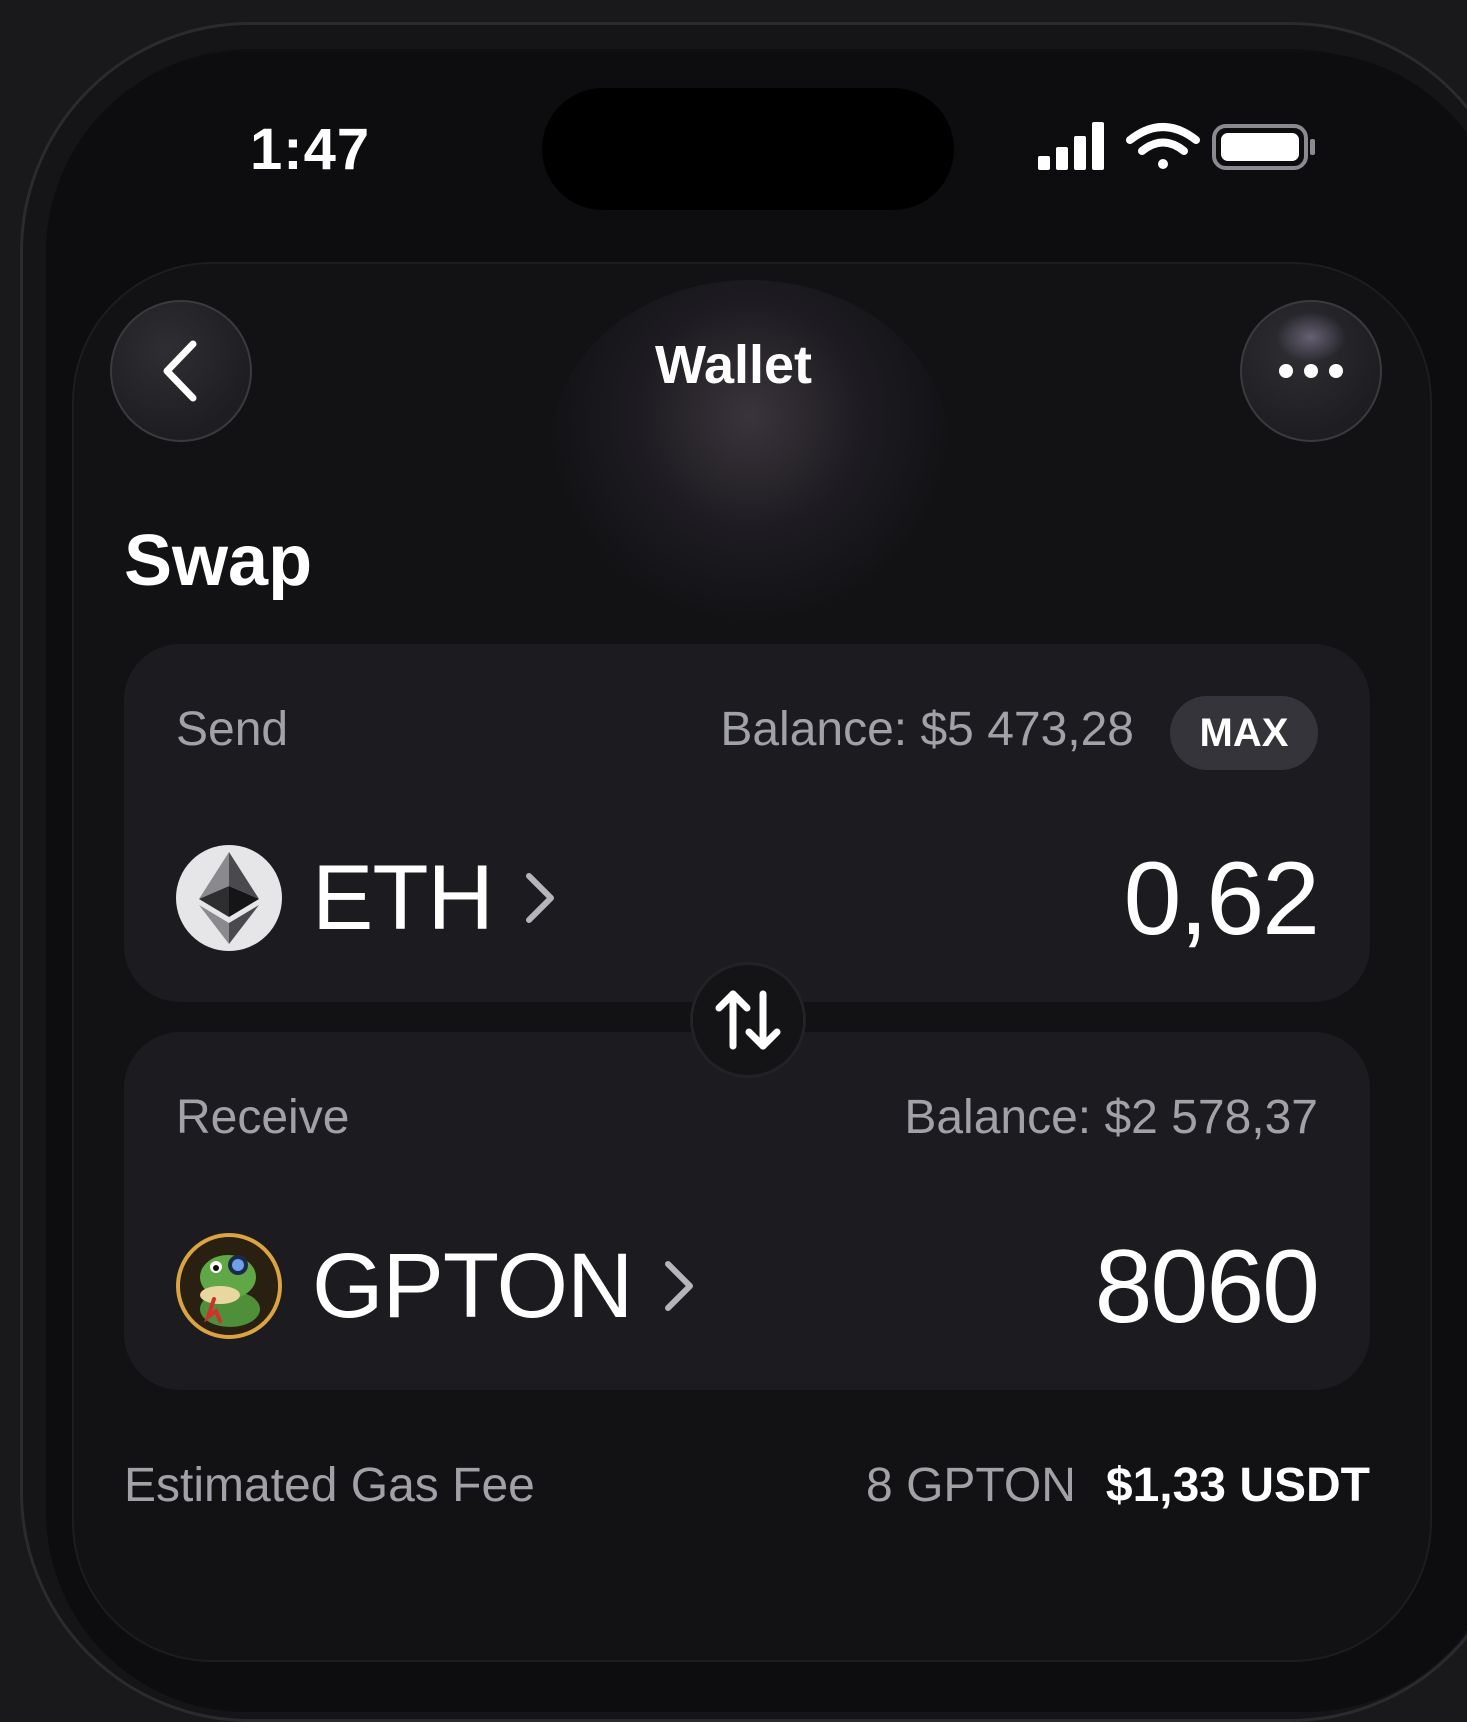  What do you see at coordinates (971, 1485) in the screenshot?
I see `gas-fee-token-amount: 8 GPTON` at bounding box center [971, 1485].